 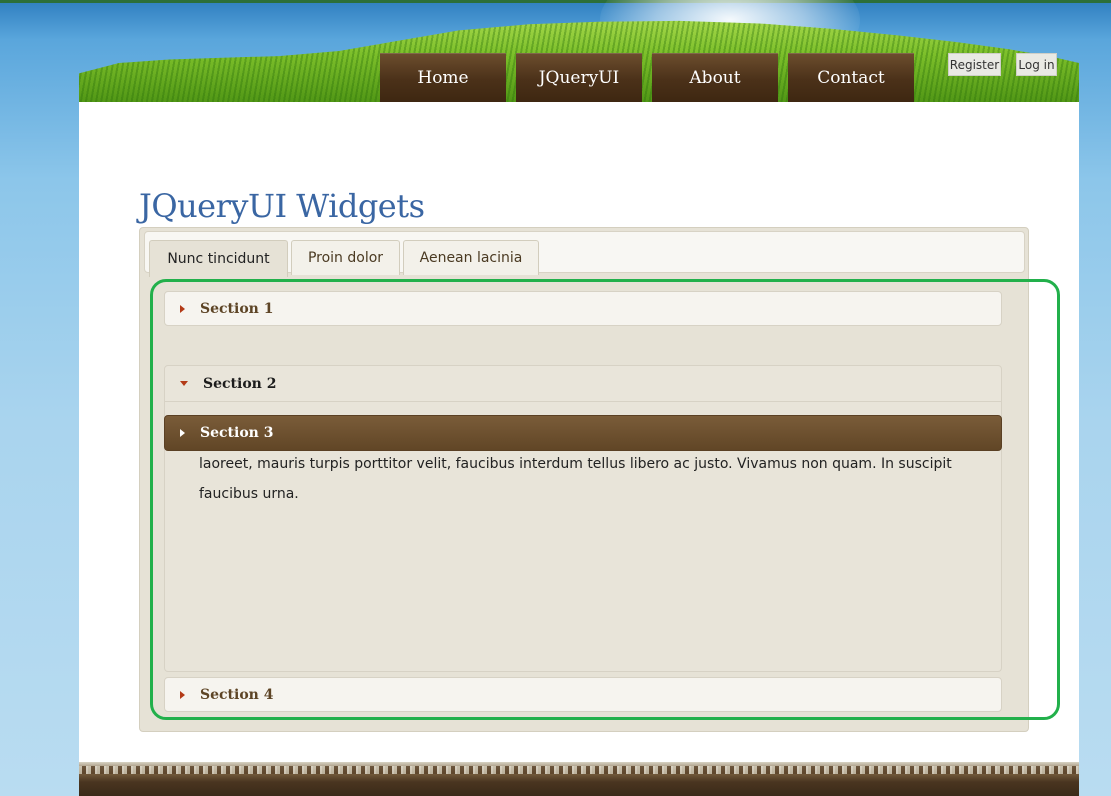 I want to click on nav-home: Home, so click(x=443, y=77).